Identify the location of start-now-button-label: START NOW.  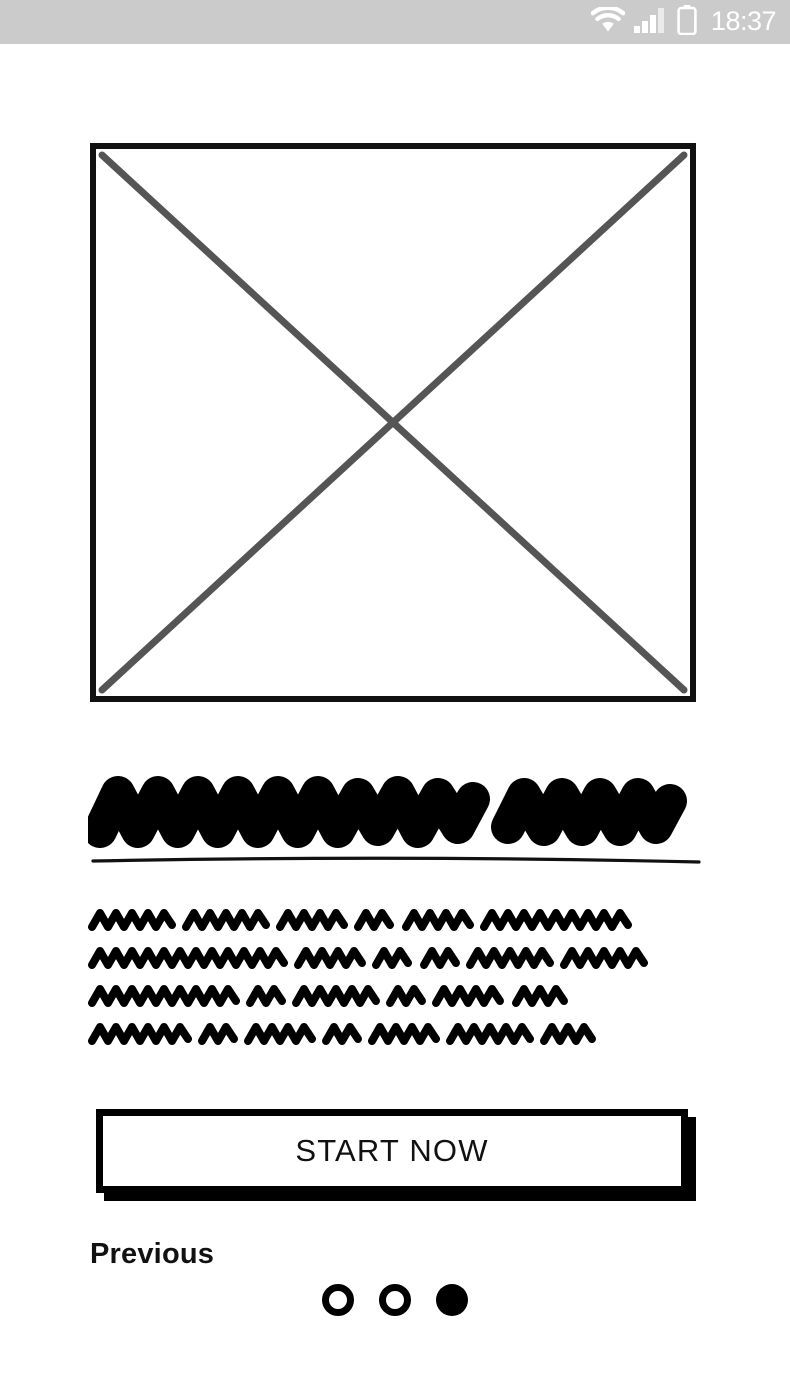
(392, 1150).